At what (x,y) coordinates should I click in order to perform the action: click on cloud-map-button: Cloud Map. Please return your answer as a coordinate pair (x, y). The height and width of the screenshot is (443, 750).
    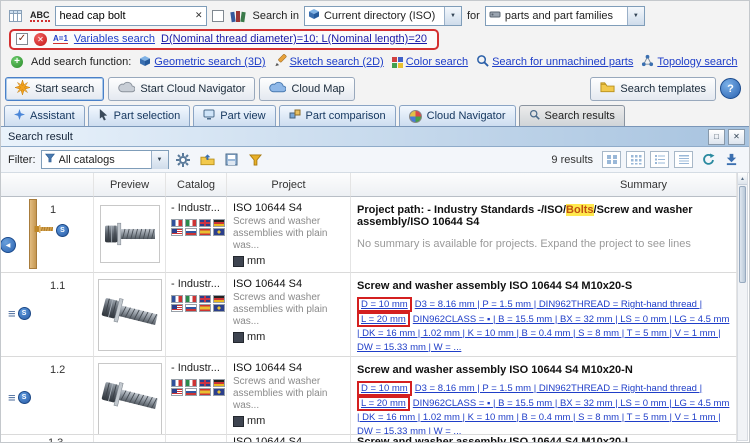
    Looking at the image, I should click on (307, 88).